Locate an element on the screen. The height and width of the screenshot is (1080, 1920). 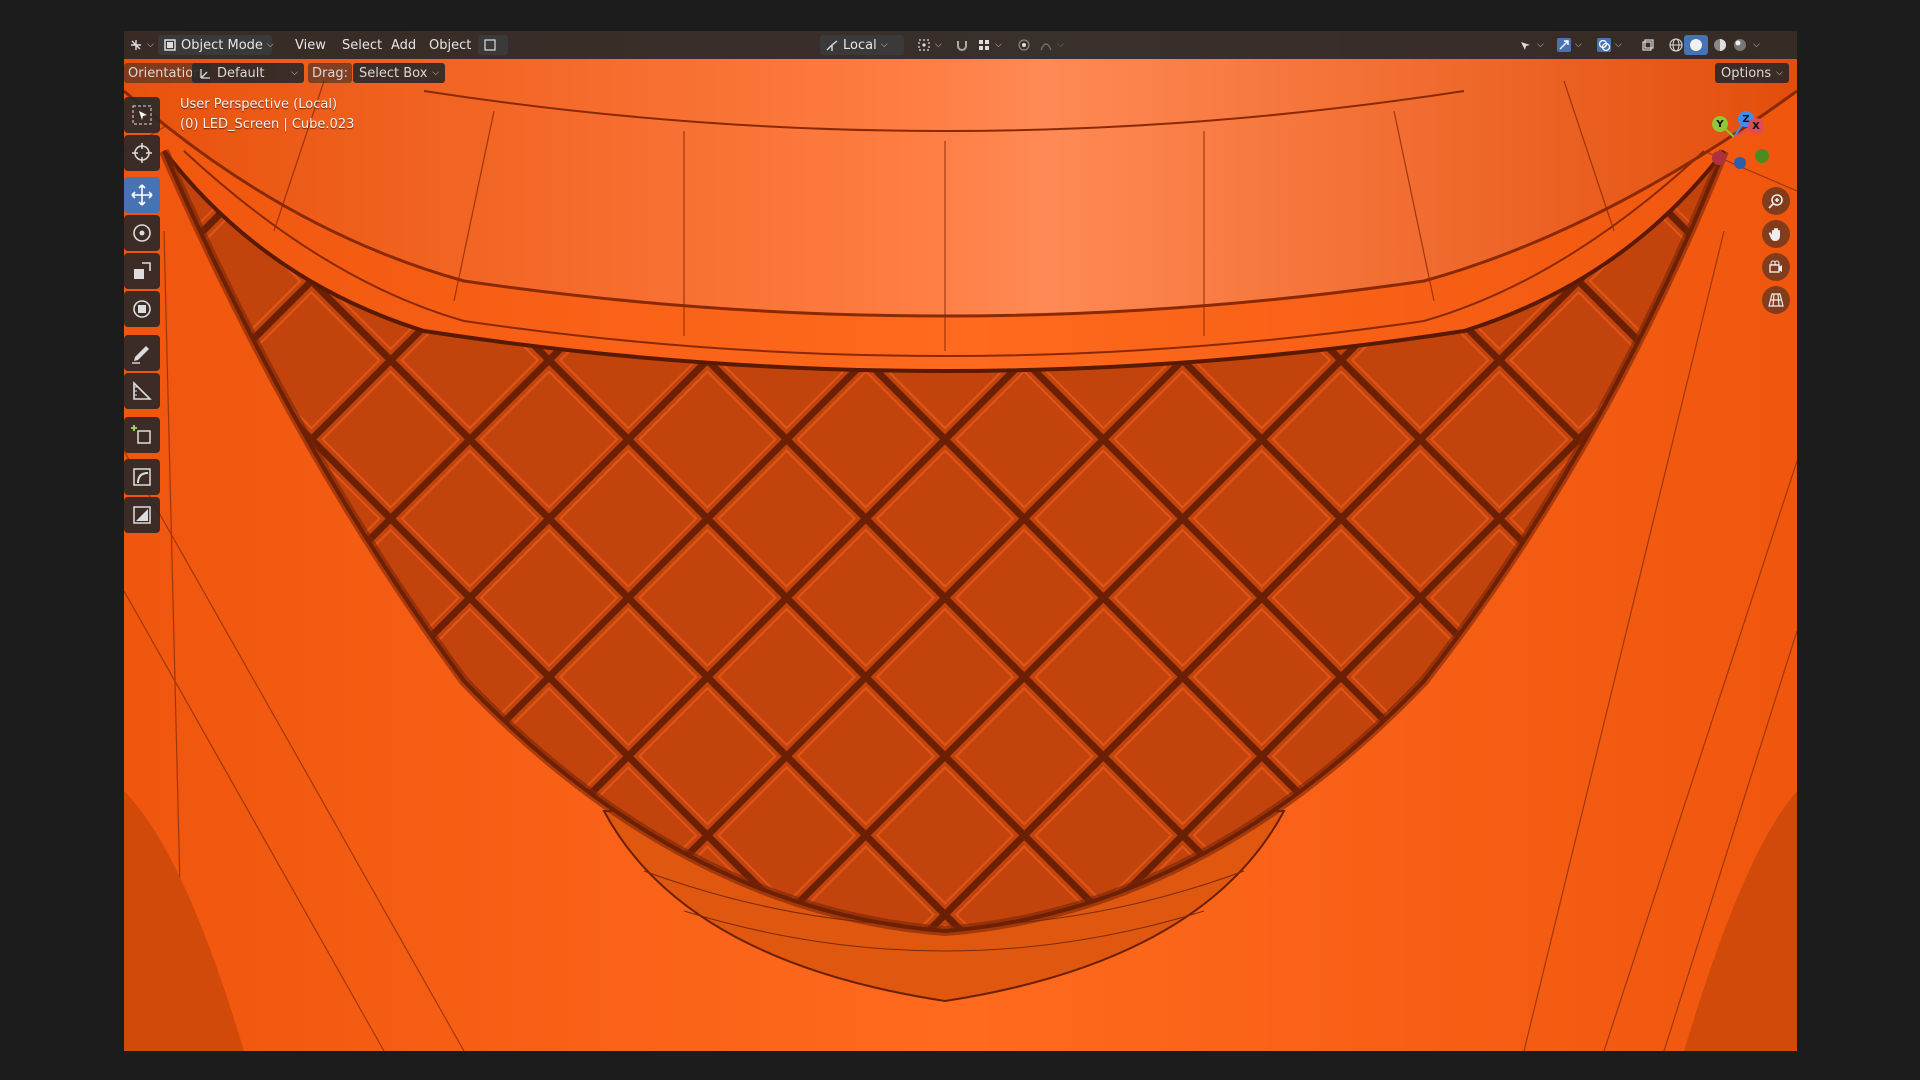
shear-icon is located at coordinates (142, 515).